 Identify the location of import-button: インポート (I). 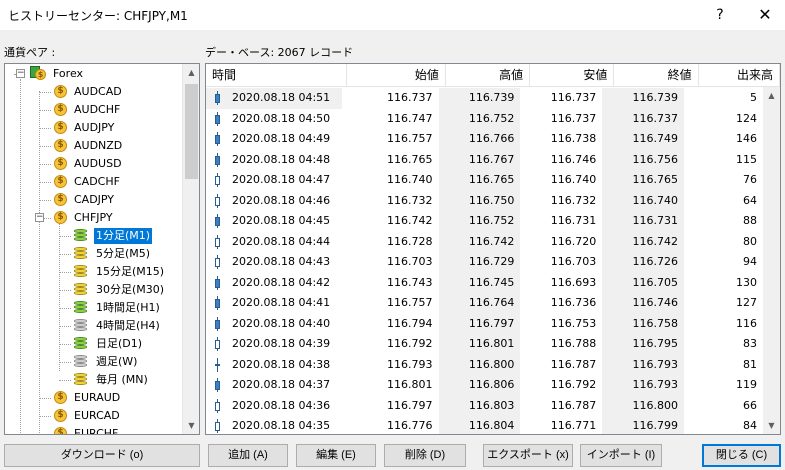
(621, 455).